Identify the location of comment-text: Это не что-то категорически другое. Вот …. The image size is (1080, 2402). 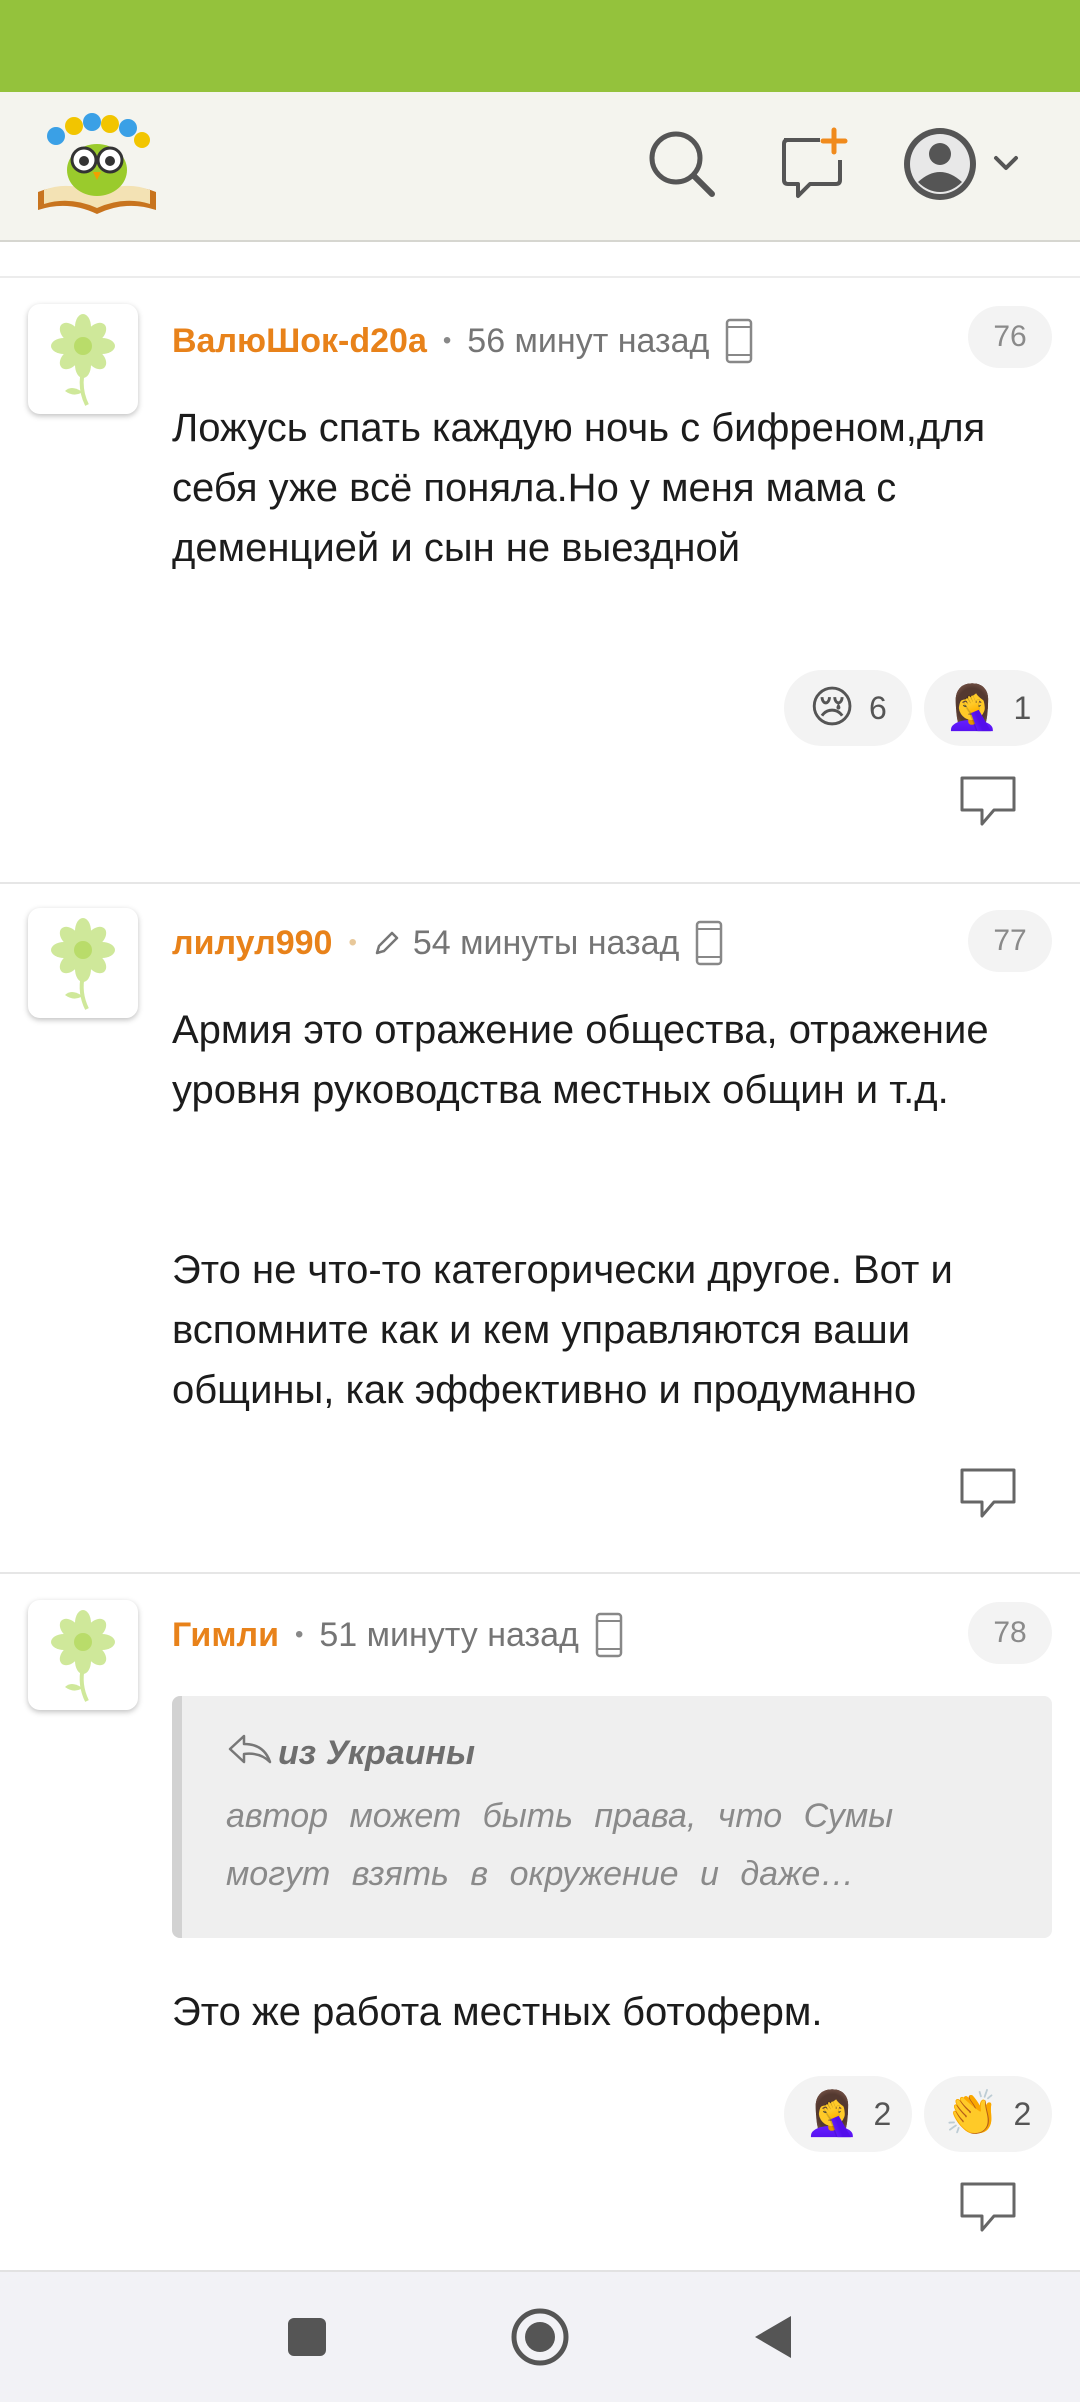
(562, 1330).